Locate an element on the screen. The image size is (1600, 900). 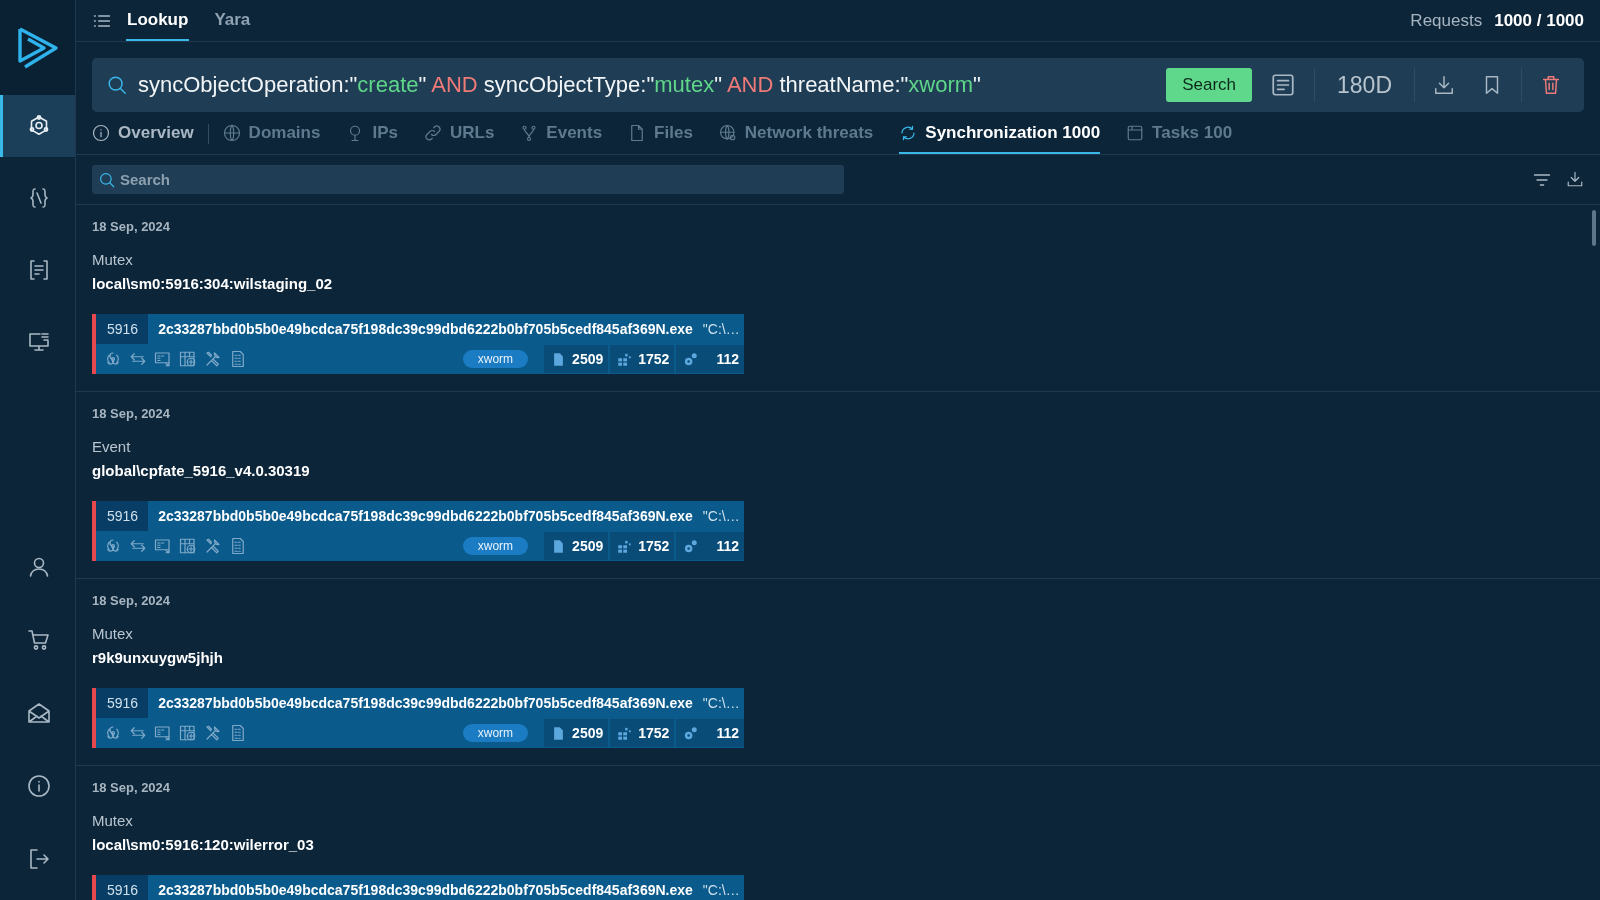
requests-label: Requests is located at coordinates (1446, 20).